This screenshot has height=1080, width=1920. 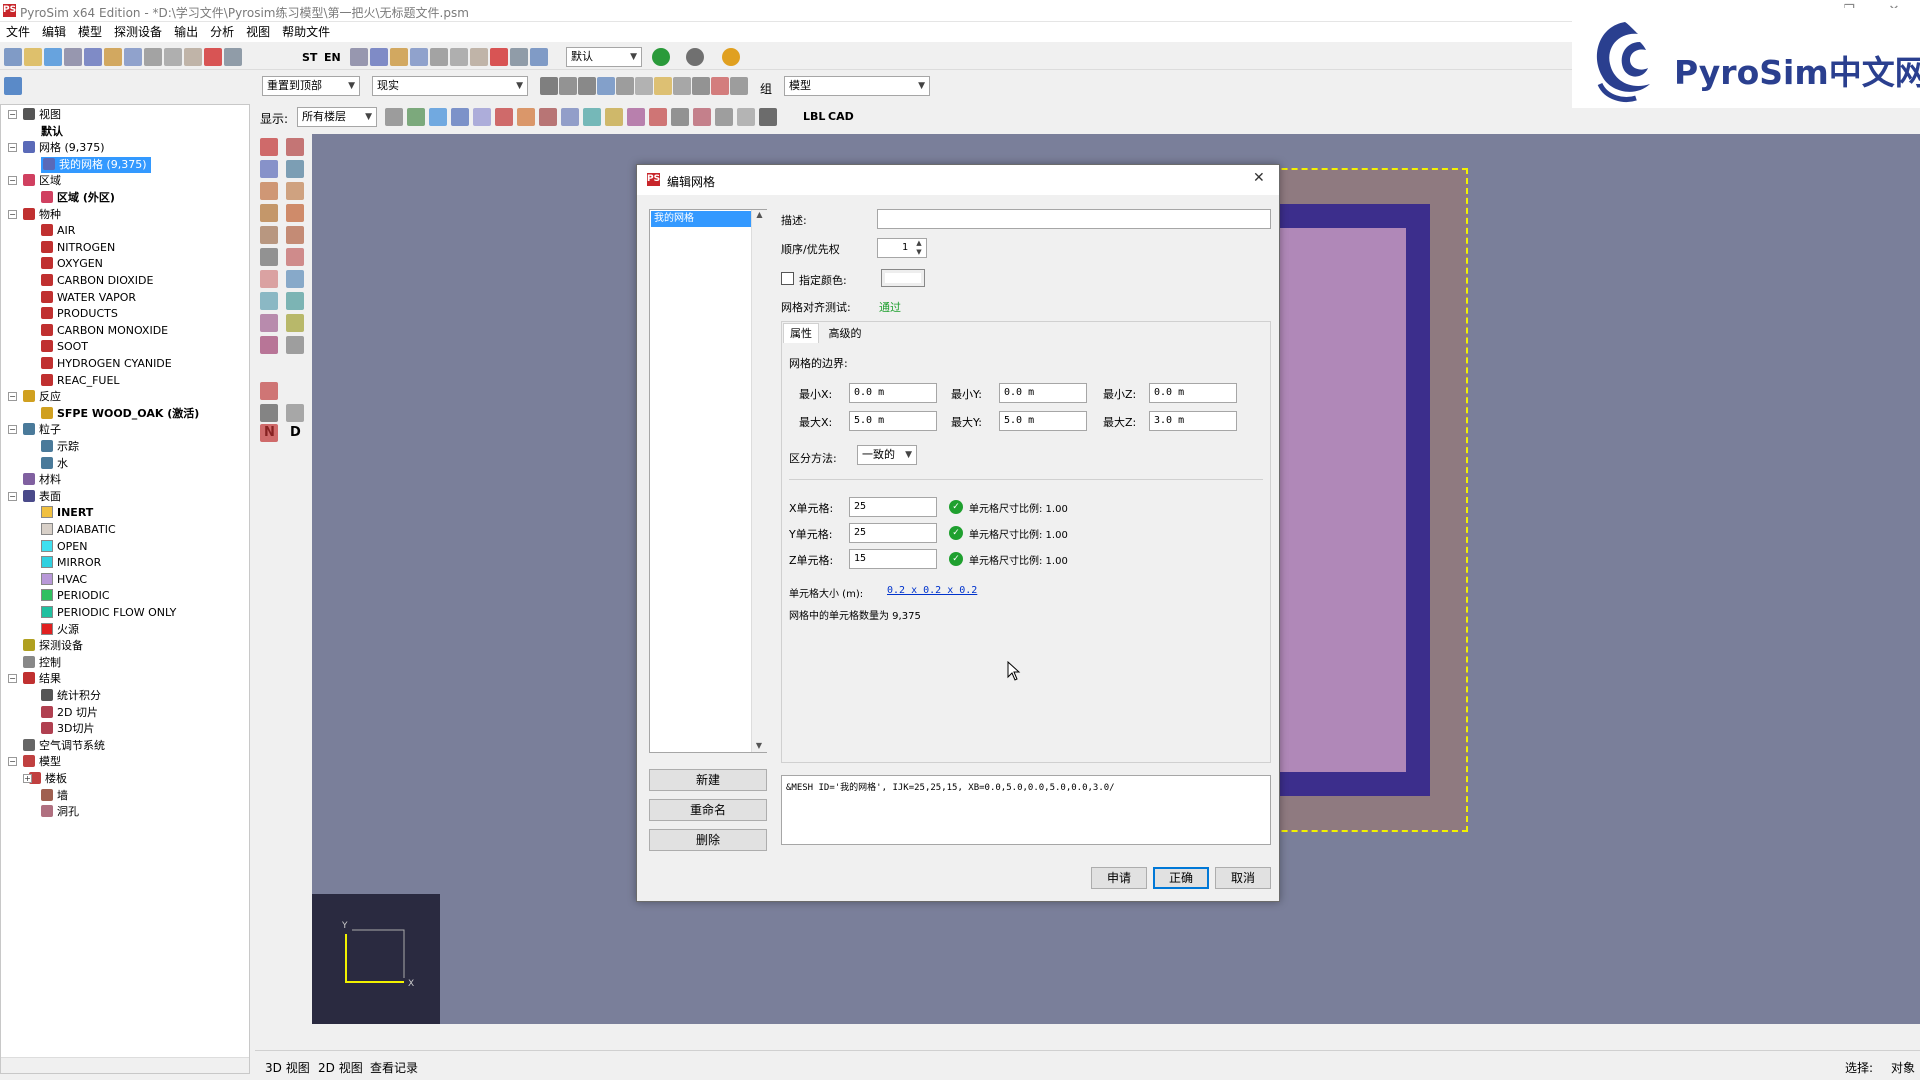 What do you see at coordinates (306, 32) in the screenshot?
I see `menu-item-7: 帮助文件` at bounding box center [306, 32].